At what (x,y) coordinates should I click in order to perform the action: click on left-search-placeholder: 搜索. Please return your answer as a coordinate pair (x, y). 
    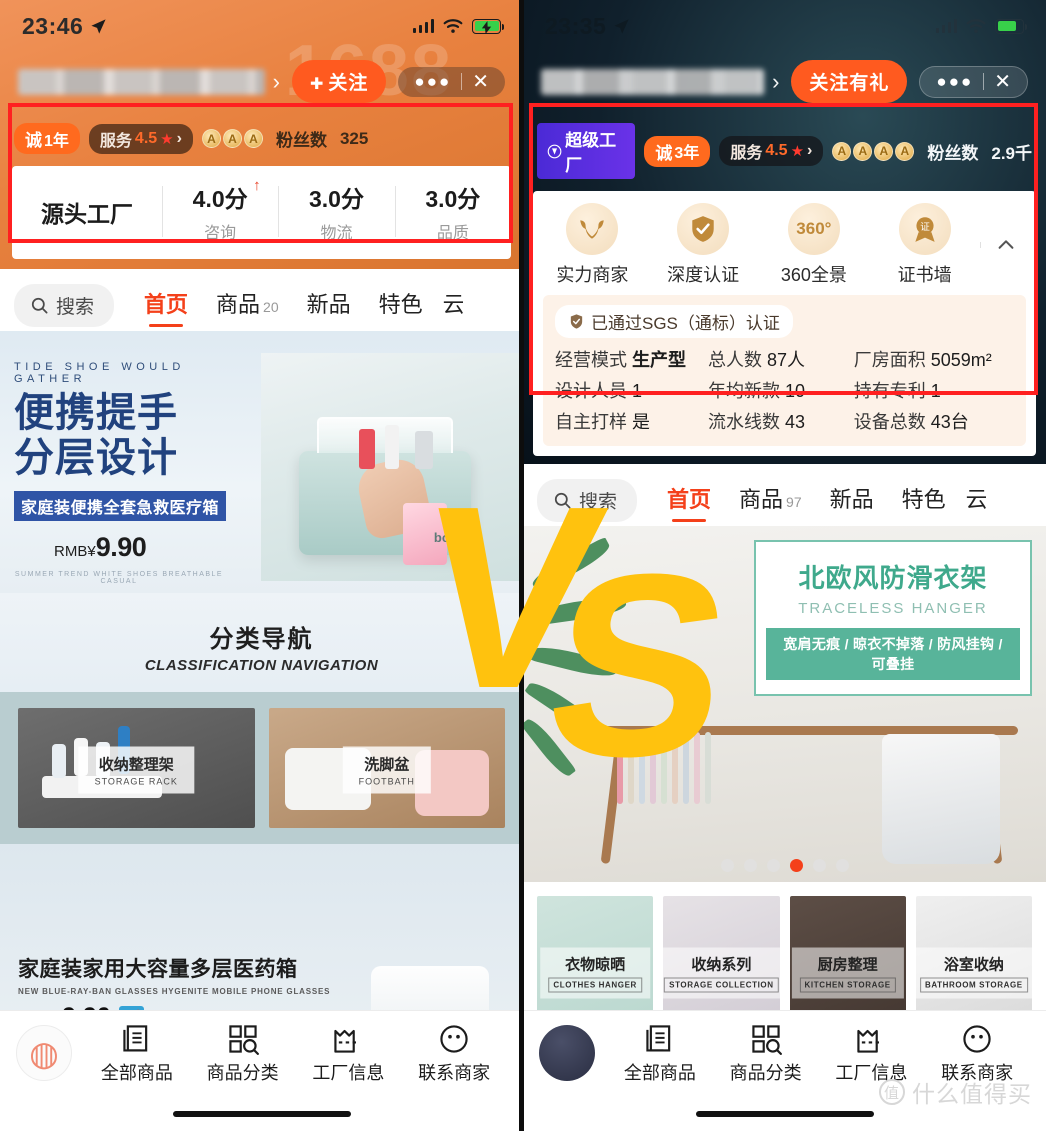
    Looking at the image, I should click on (75, 307).